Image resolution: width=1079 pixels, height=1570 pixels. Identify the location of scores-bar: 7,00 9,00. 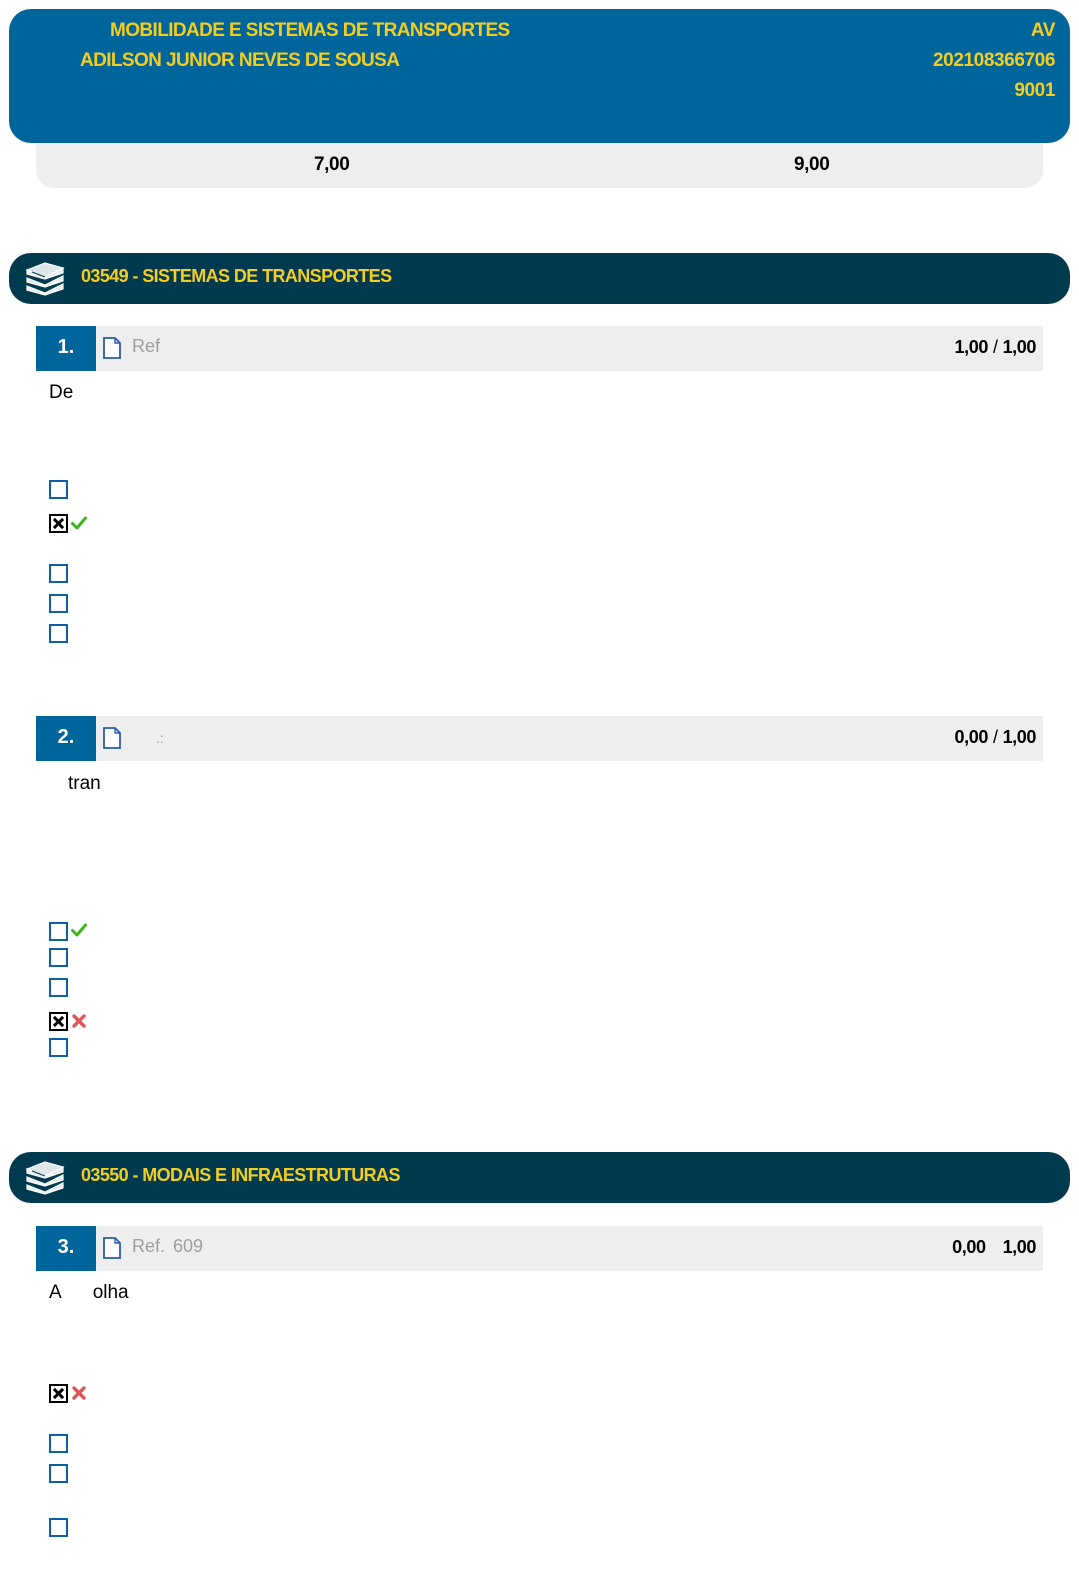
(539, 165).